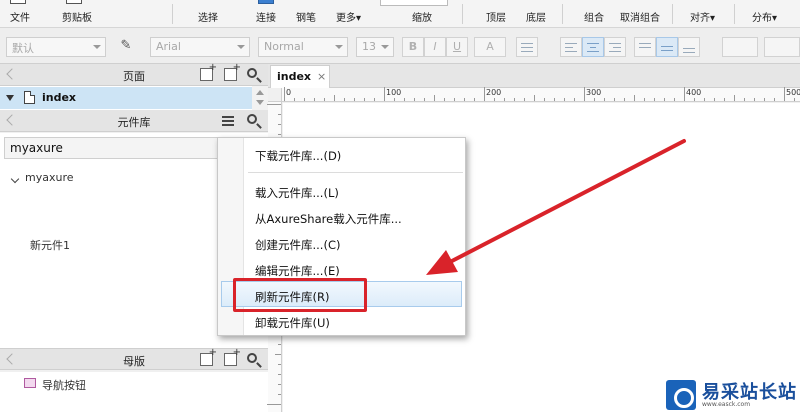  What do you see at coordinates (400, 46) in the screenshot?
I see `format-toolbar: 默认 ✎ Arial Normal 13 B I U A` at bounding box center [400, 46].